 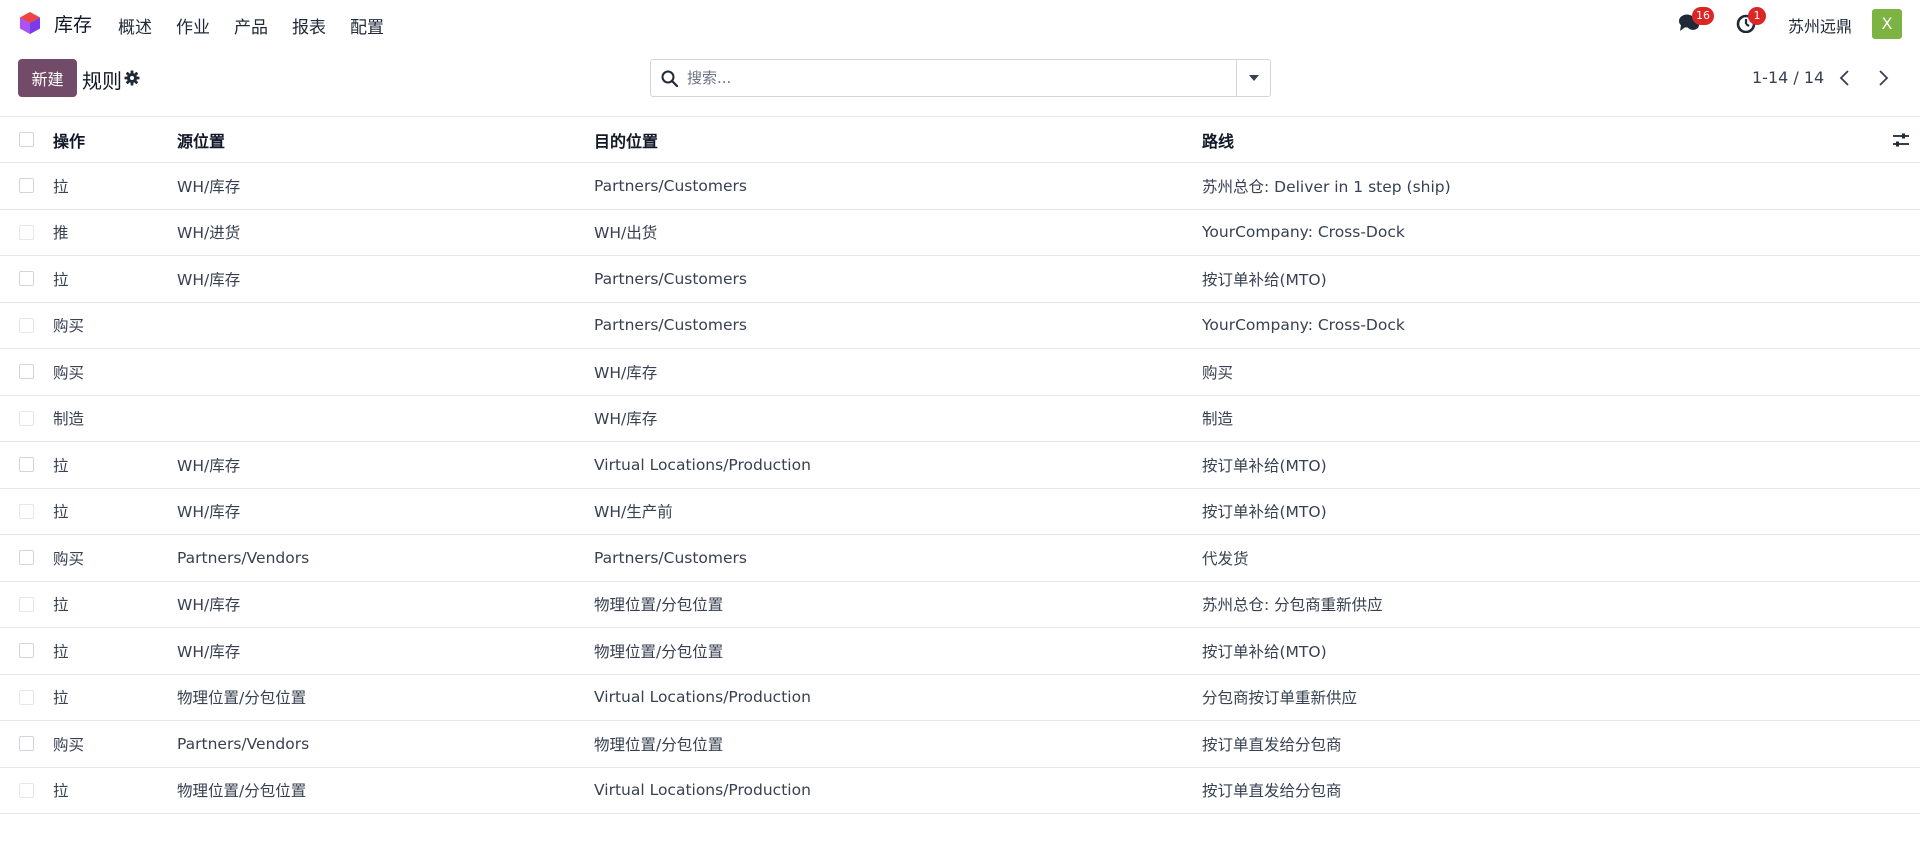 I want to click on column-source-location: 源位置, so click(x=201, y=139).